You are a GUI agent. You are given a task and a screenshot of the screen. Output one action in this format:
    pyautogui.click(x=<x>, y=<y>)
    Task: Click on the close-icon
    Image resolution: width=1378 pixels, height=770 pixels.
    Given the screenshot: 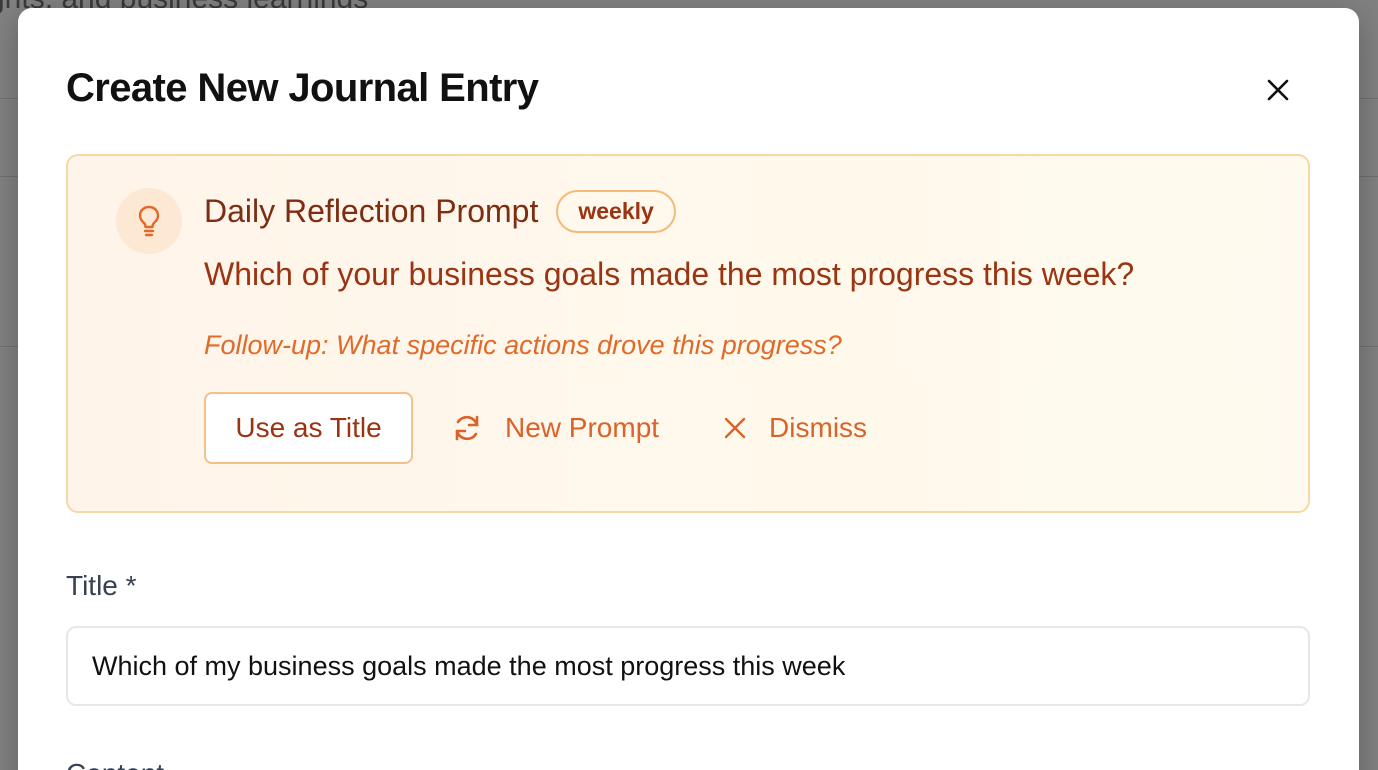 What is the action you would take?
    pyautogui.click(x=1278, y=90)
    